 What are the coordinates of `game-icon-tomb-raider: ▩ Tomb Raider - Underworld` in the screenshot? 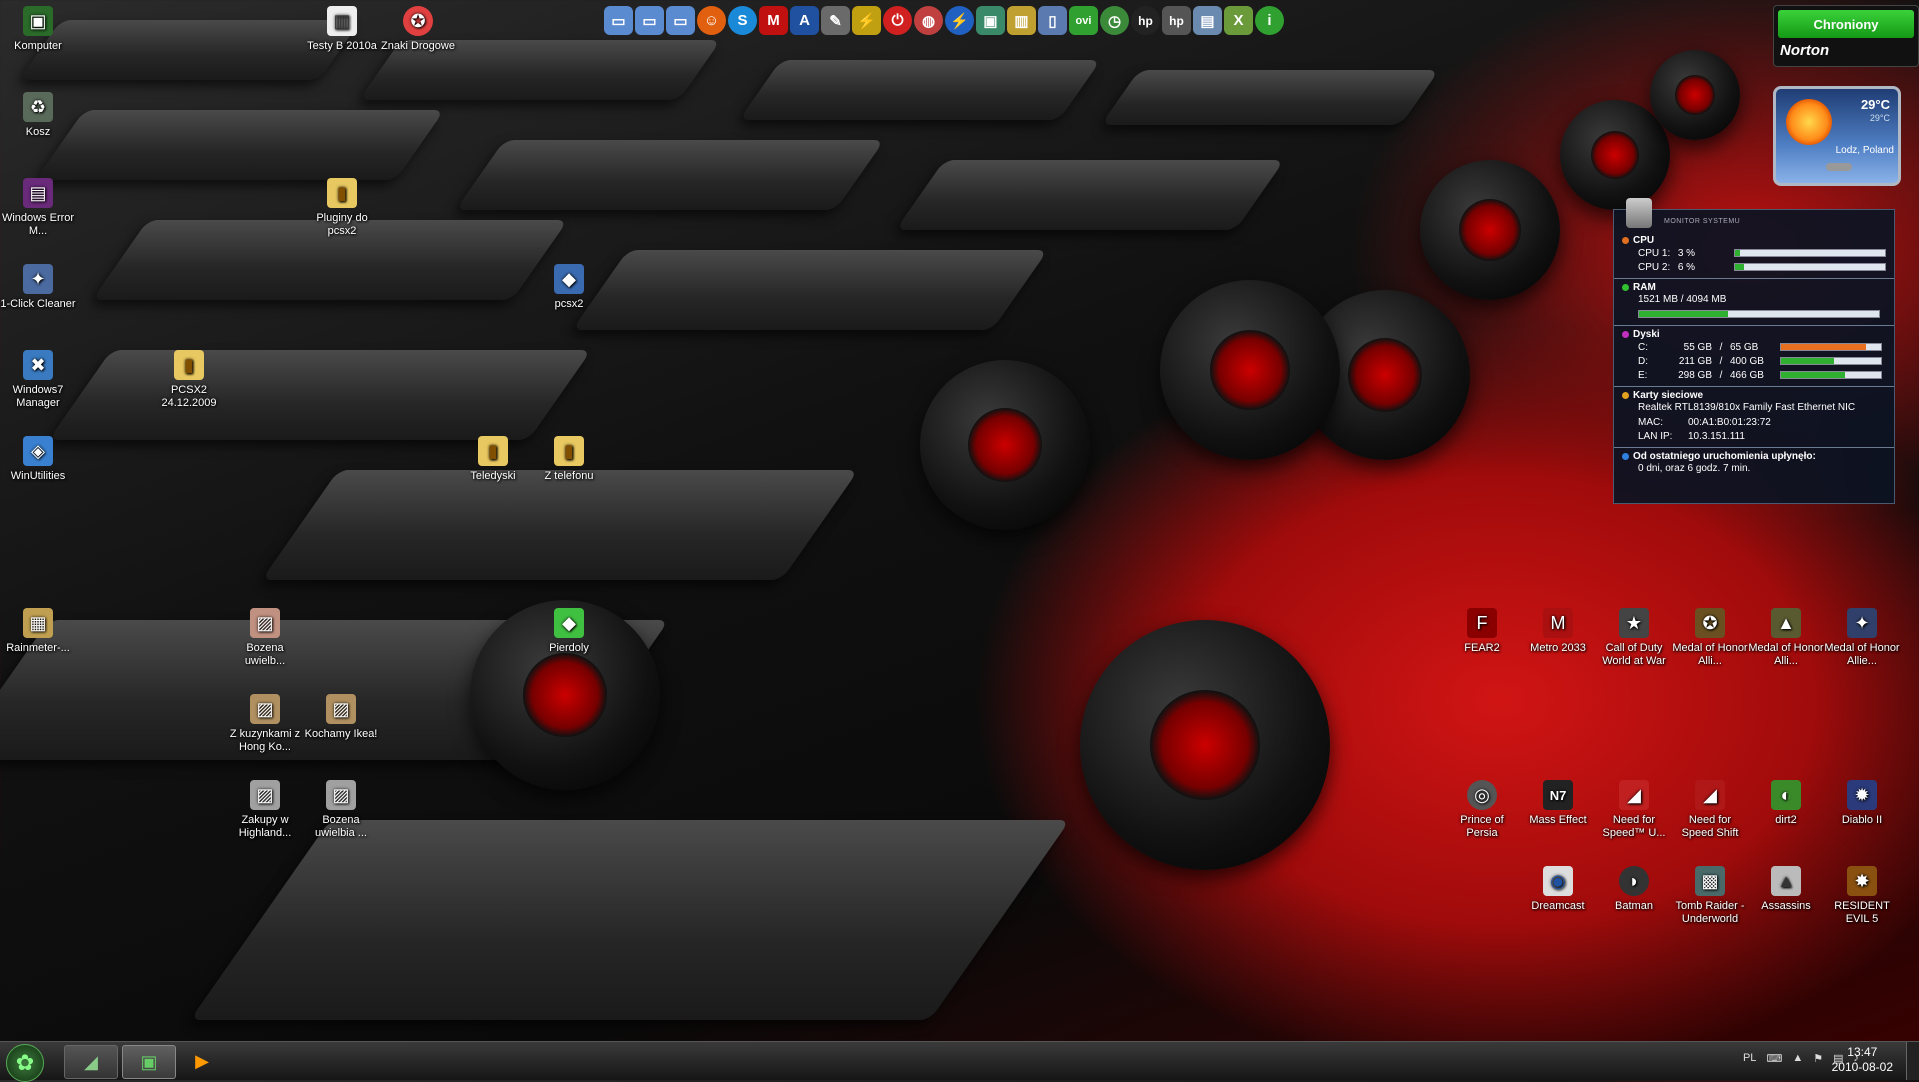 It's located at (1710, 896).